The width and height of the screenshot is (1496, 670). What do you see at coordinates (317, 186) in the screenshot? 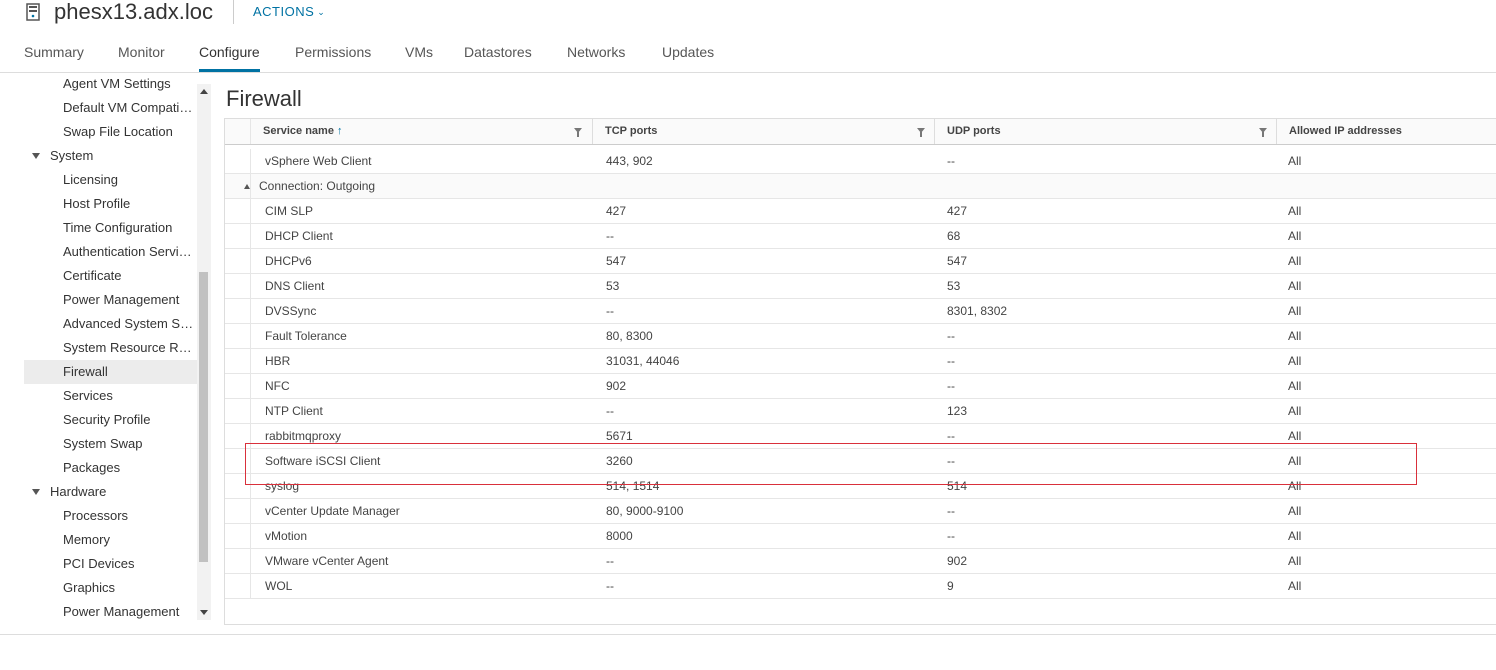
I see `group-label: Connection: Outgoing` at bounding box center [317, 186].